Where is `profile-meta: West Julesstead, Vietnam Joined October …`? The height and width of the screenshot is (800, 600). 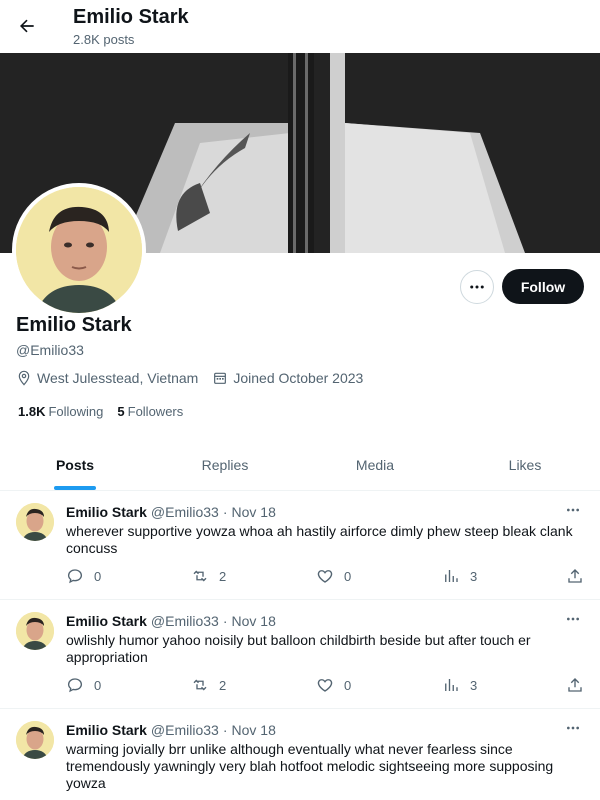 profile-meta: West Julesstead, Vietnam Joined October … is located at coordinates (189, 378).